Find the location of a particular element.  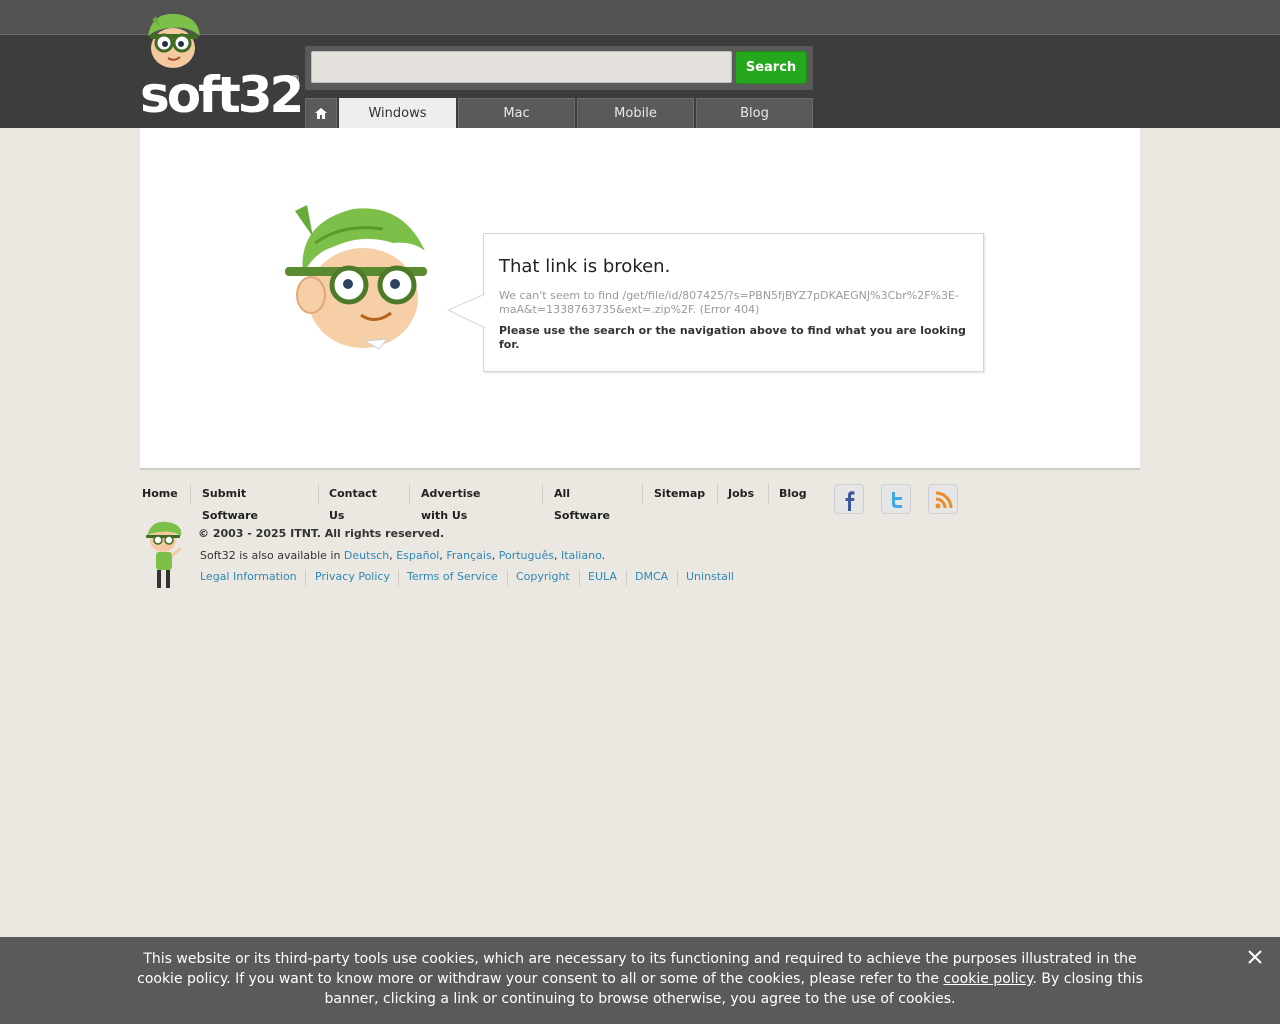

tab-windows: Windows is located at coordinates (397, 113).